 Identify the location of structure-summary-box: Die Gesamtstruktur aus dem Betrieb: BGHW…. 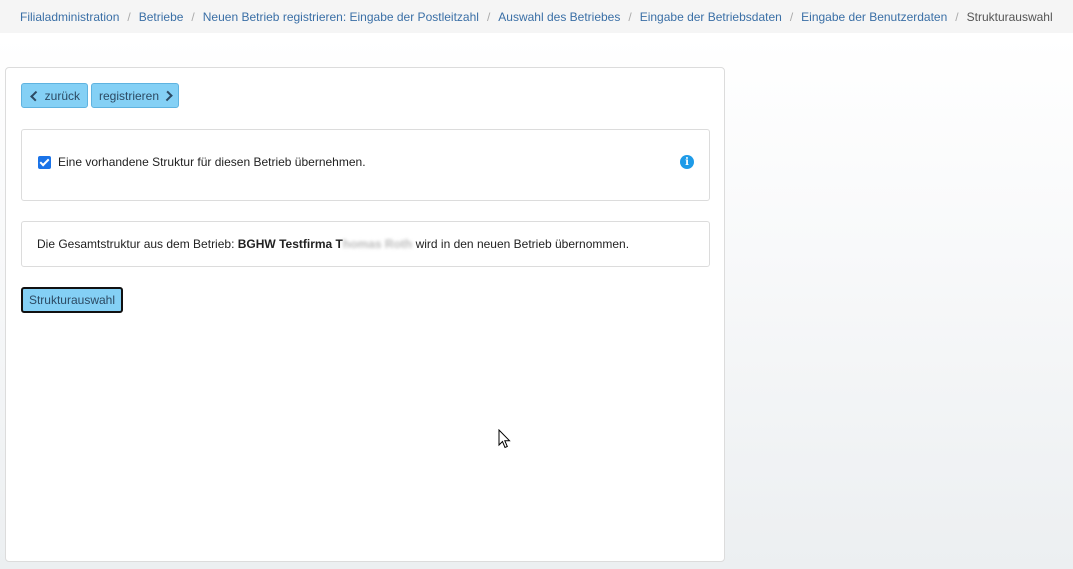
(365, 244).